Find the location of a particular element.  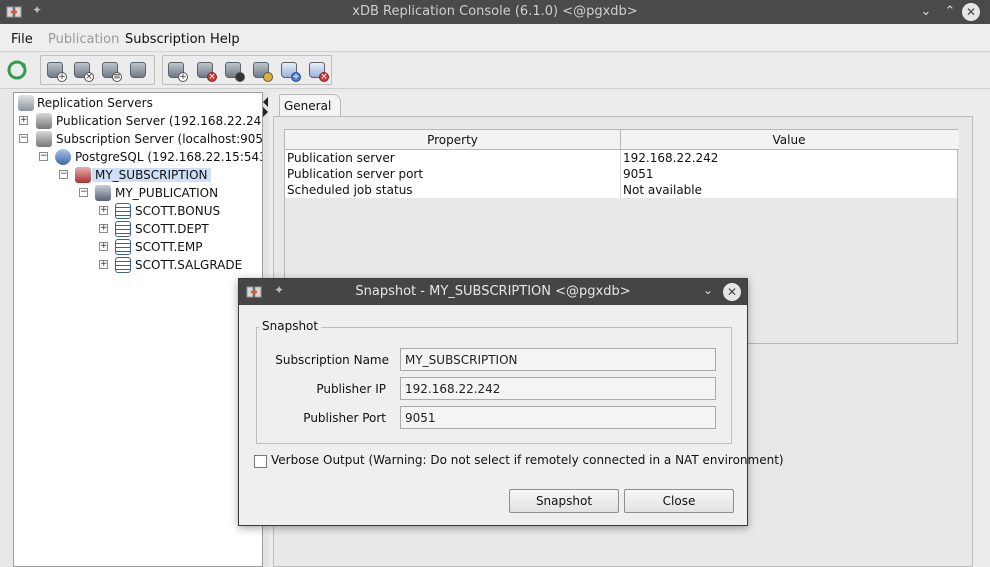

remove-subscription-button: × is located at coordinates (205, 70).